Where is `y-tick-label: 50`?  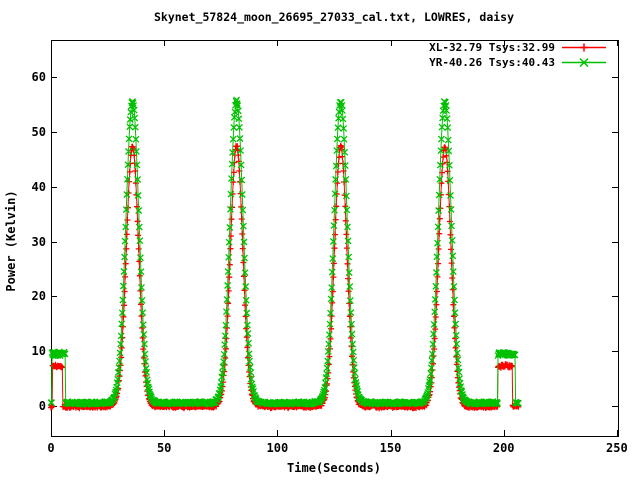 y-tick-label: 50 is located at coordinates (38, 132).